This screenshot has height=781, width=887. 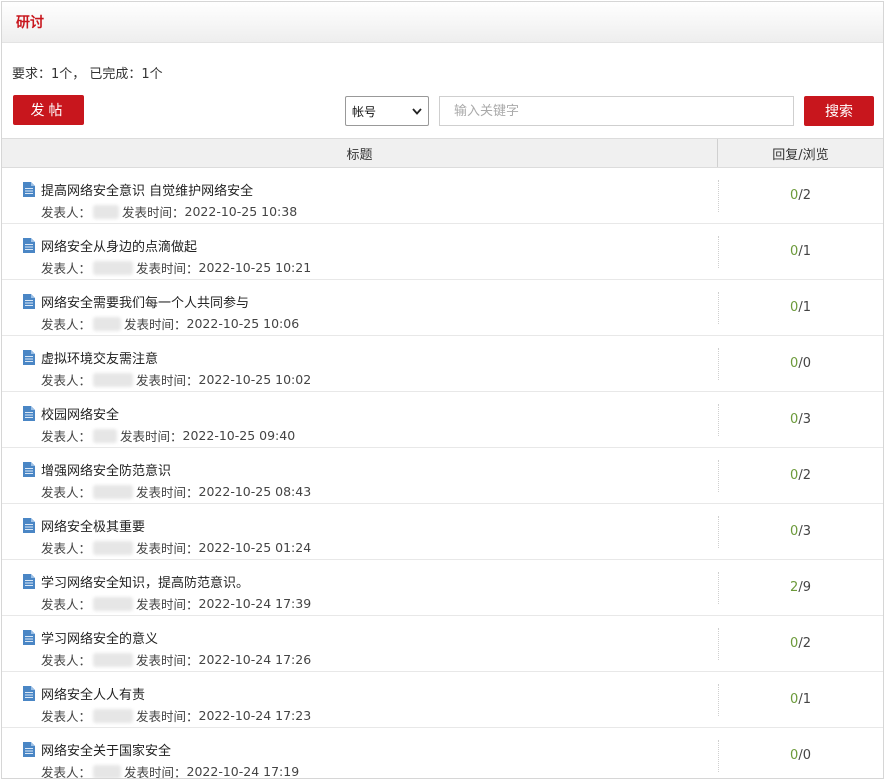 I want to click on topic-title-link: 网络安全关于国家安全, so click(x=106, y=749).